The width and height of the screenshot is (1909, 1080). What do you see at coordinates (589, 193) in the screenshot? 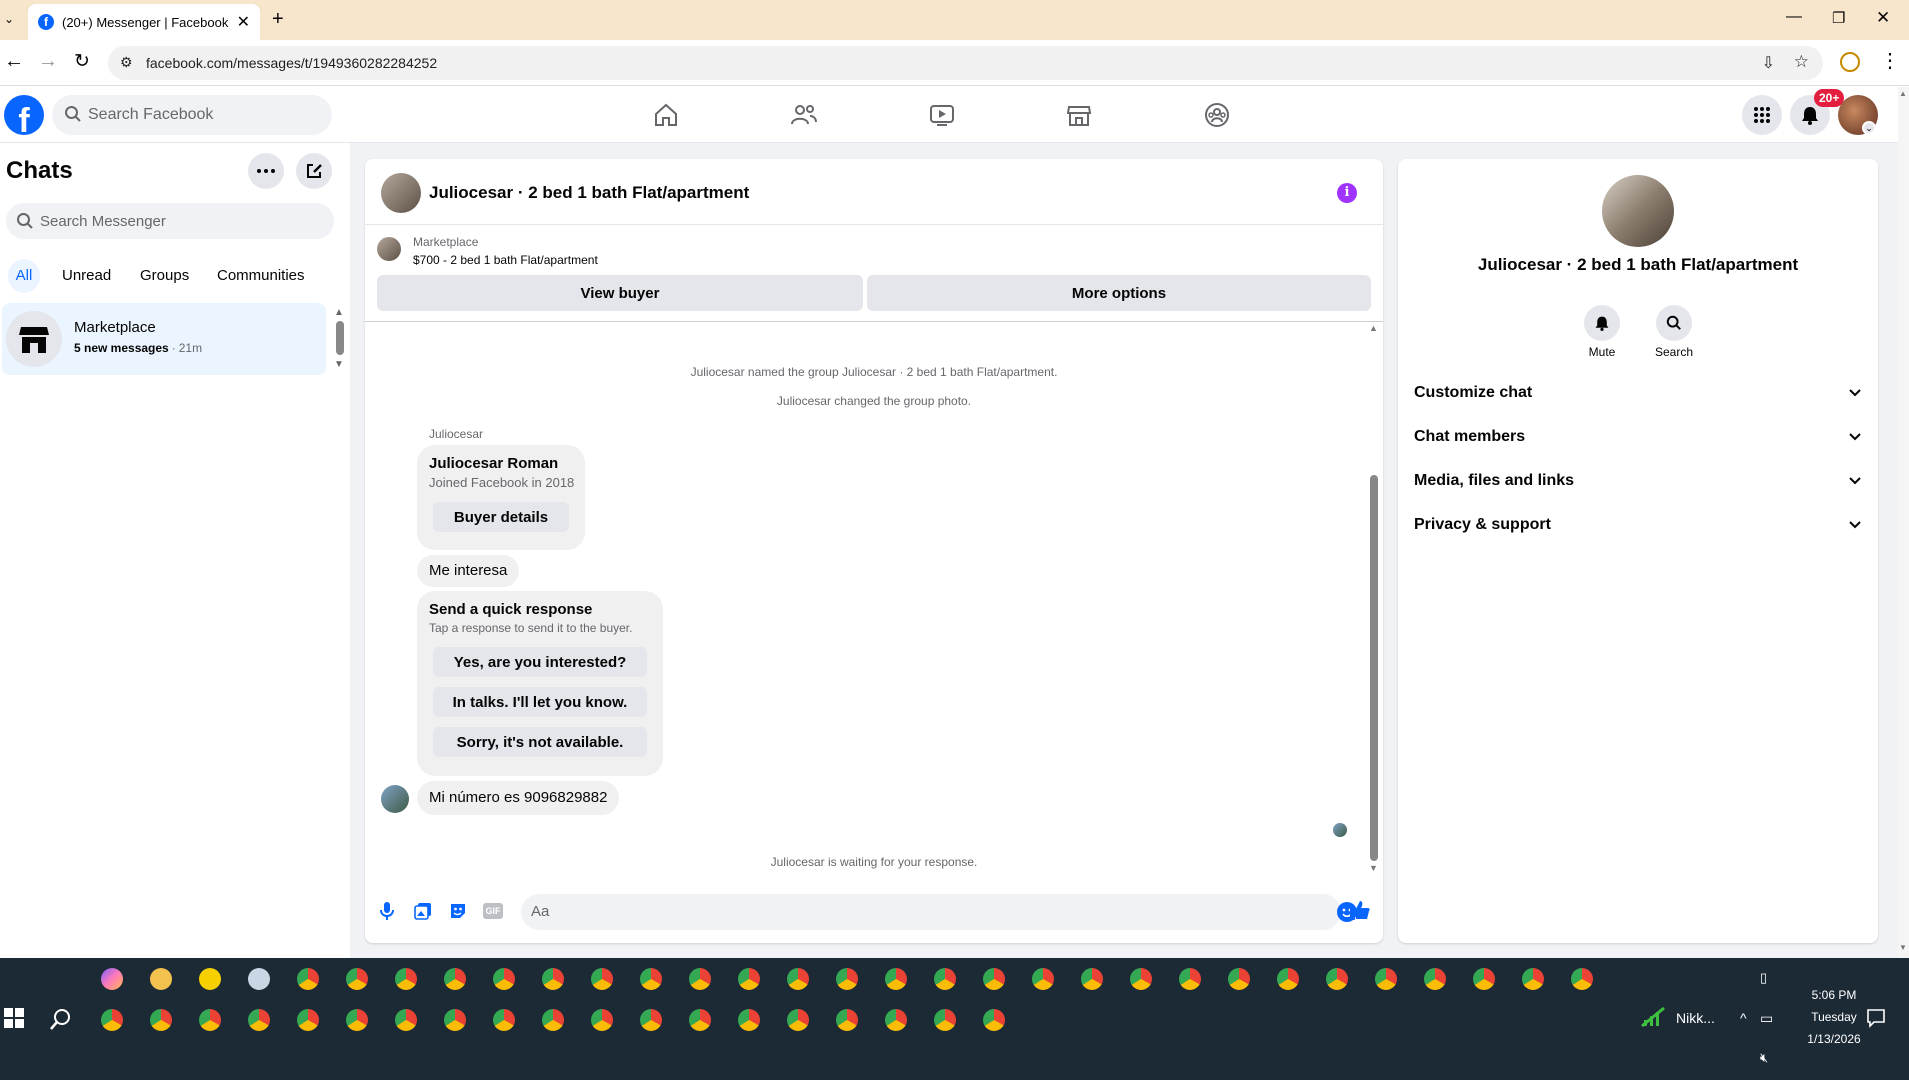
I see `conversation-title: Juliocesar · 2 bed 1 bath Flat/apartment` at bounding box center [589, 193].